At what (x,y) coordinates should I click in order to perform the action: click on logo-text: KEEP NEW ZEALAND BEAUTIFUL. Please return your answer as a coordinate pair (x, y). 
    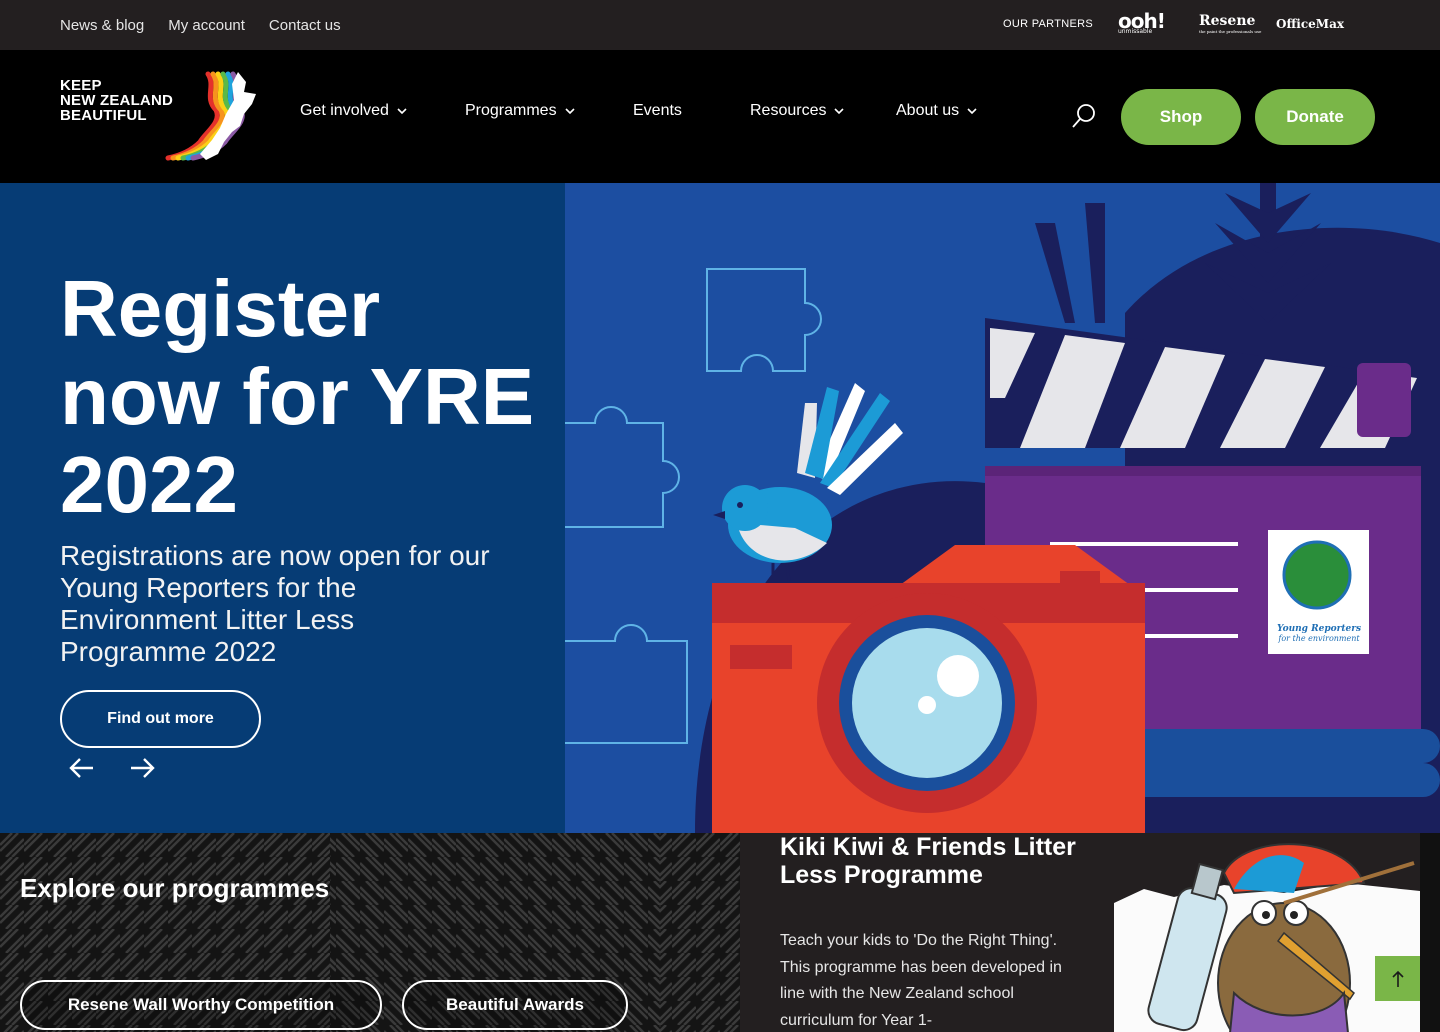
    Looking at the image, I should click on (117, 100).